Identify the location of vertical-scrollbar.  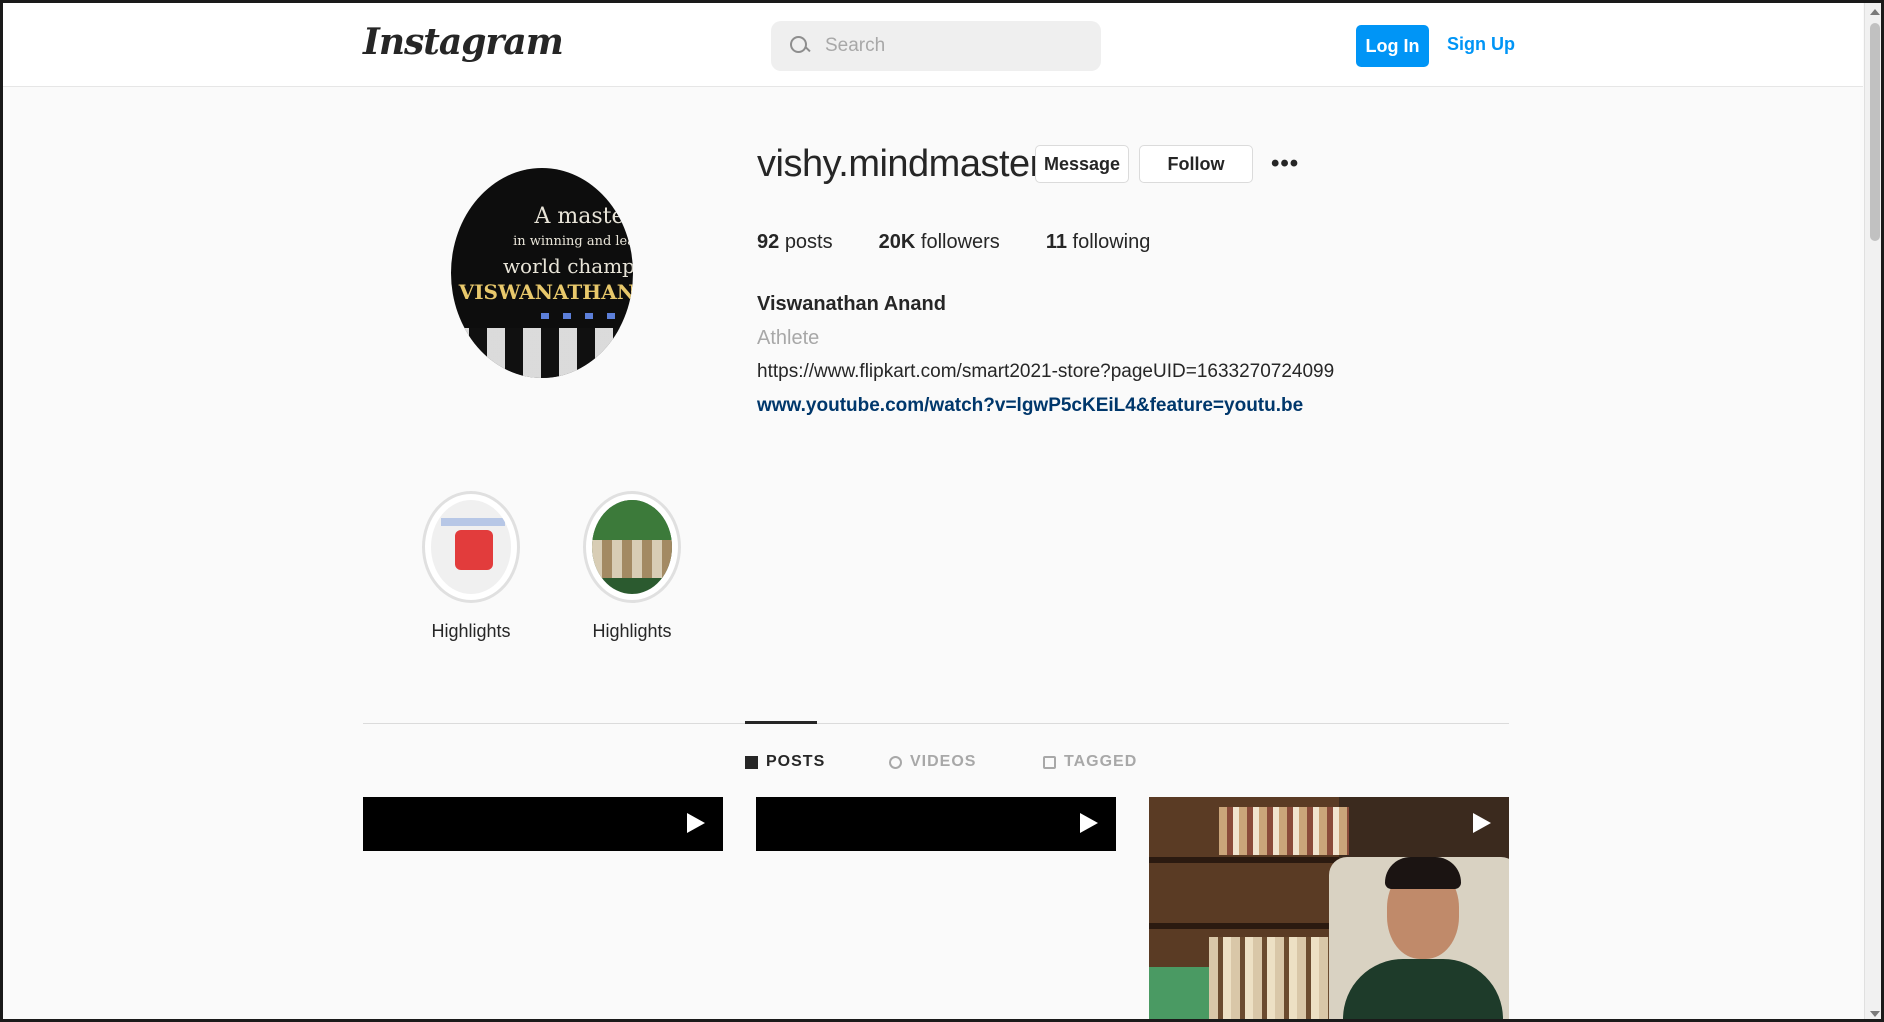
(1872, 511).